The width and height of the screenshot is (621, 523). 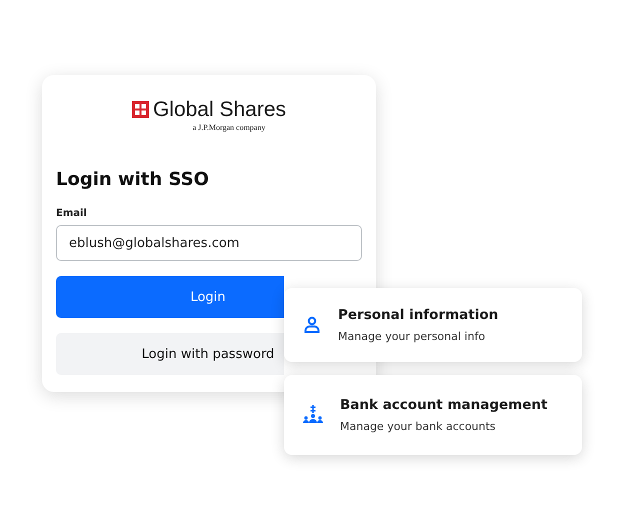 I want to click on brand-tagline: a J.P.Morgan company, so click(x=229, y=127).